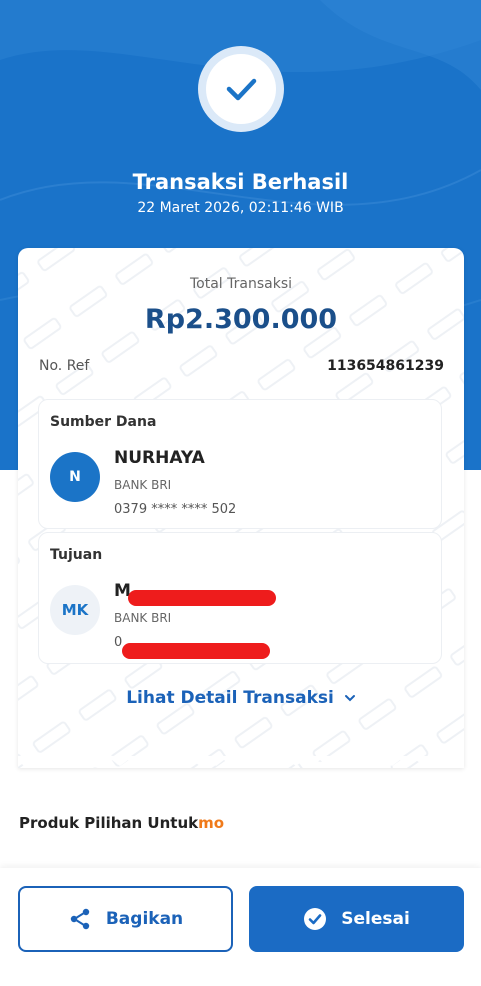 The image size is (481, 986). I want to click on bottom-action-bar: Bagikan Selesai, so click(240, 927).